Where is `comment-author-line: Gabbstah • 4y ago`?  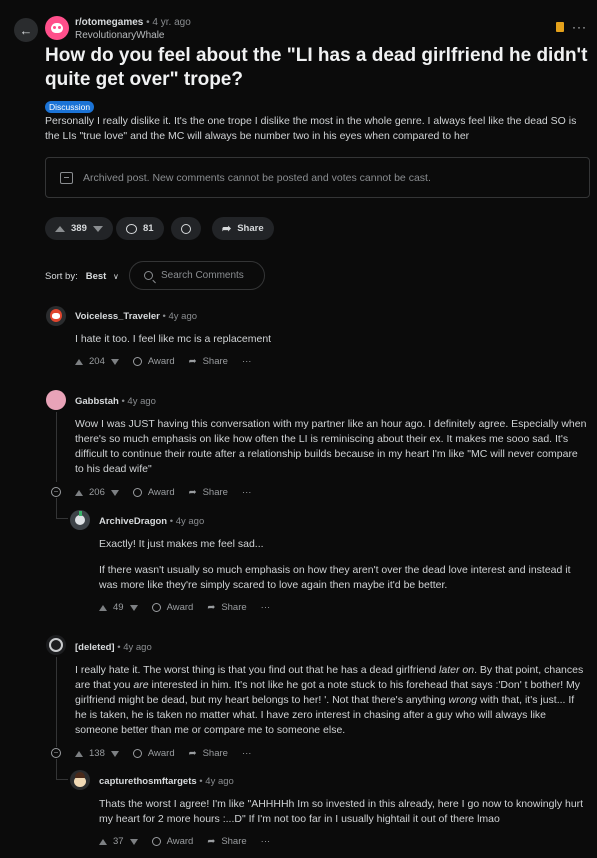
comment-author-line: Gabbstah • 4y ago is located at coordinates (115, 401).